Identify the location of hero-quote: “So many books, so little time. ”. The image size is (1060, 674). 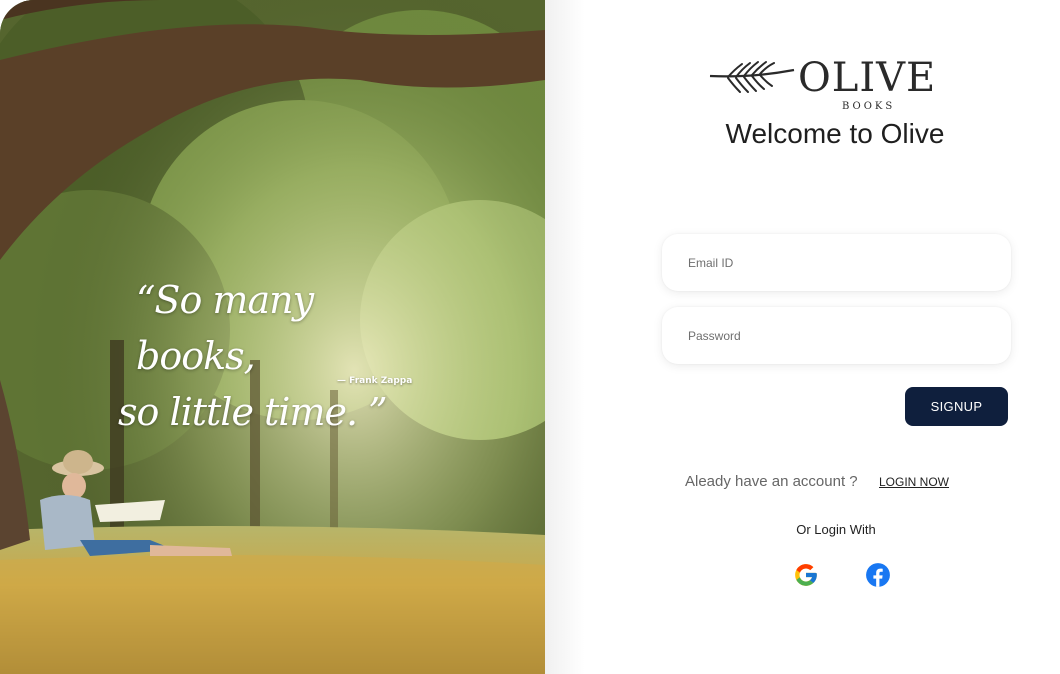
(268, 356).